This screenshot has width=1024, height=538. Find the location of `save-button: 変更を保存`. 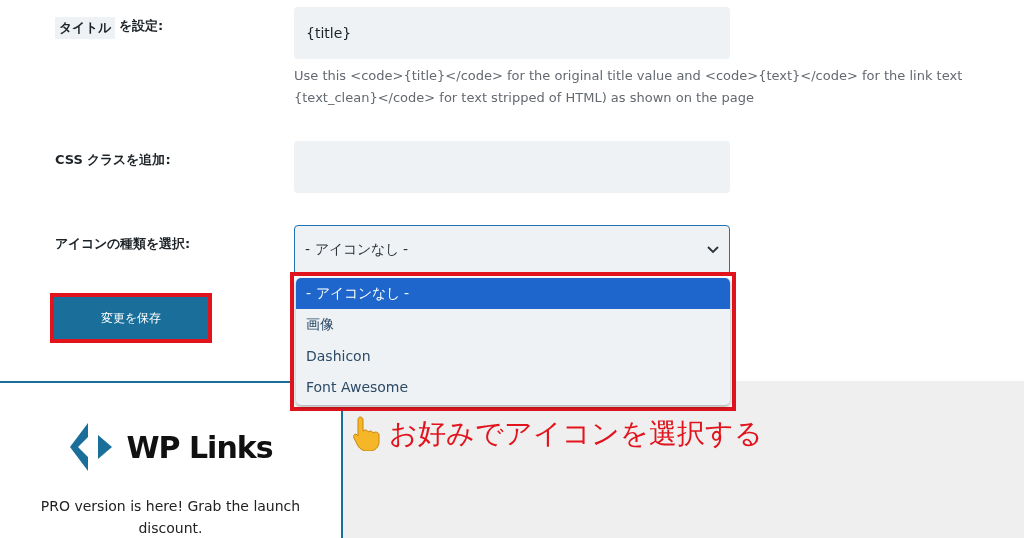

save-button: 変更を保存 is located at coordinates (131, 318).